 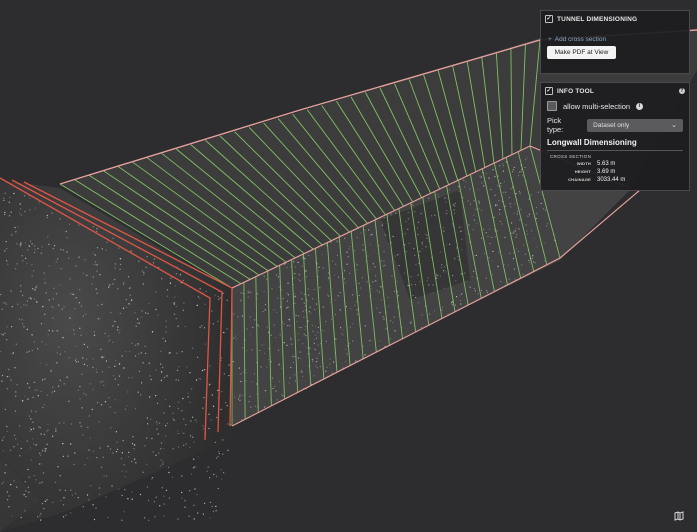 I want to click on pick-type-select: Dataset only ⌄, so click(x=635, y=125).